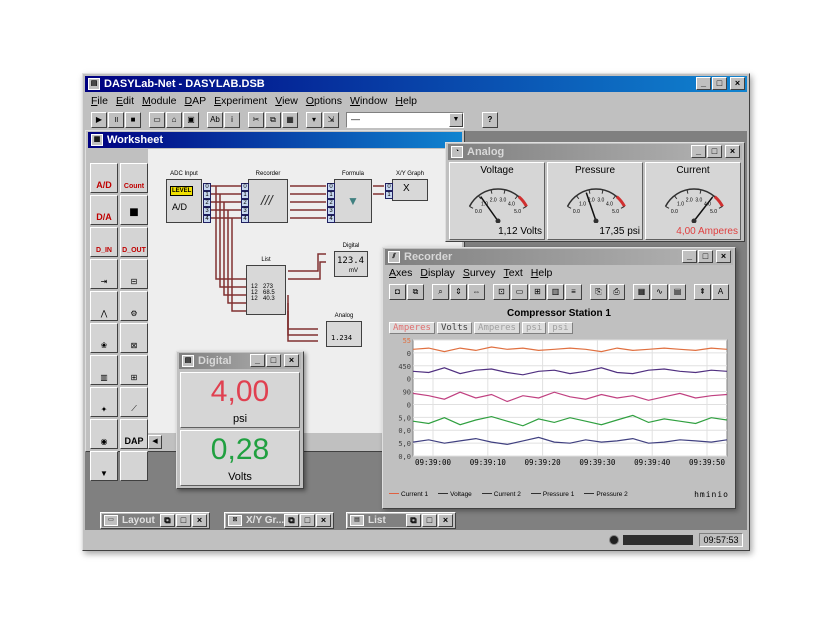 The image size is (831, 624). What do you see at coordinates (732, 151) in the screenshot?
I see `analog-close-button: ×` at bounding box center [732, 151].